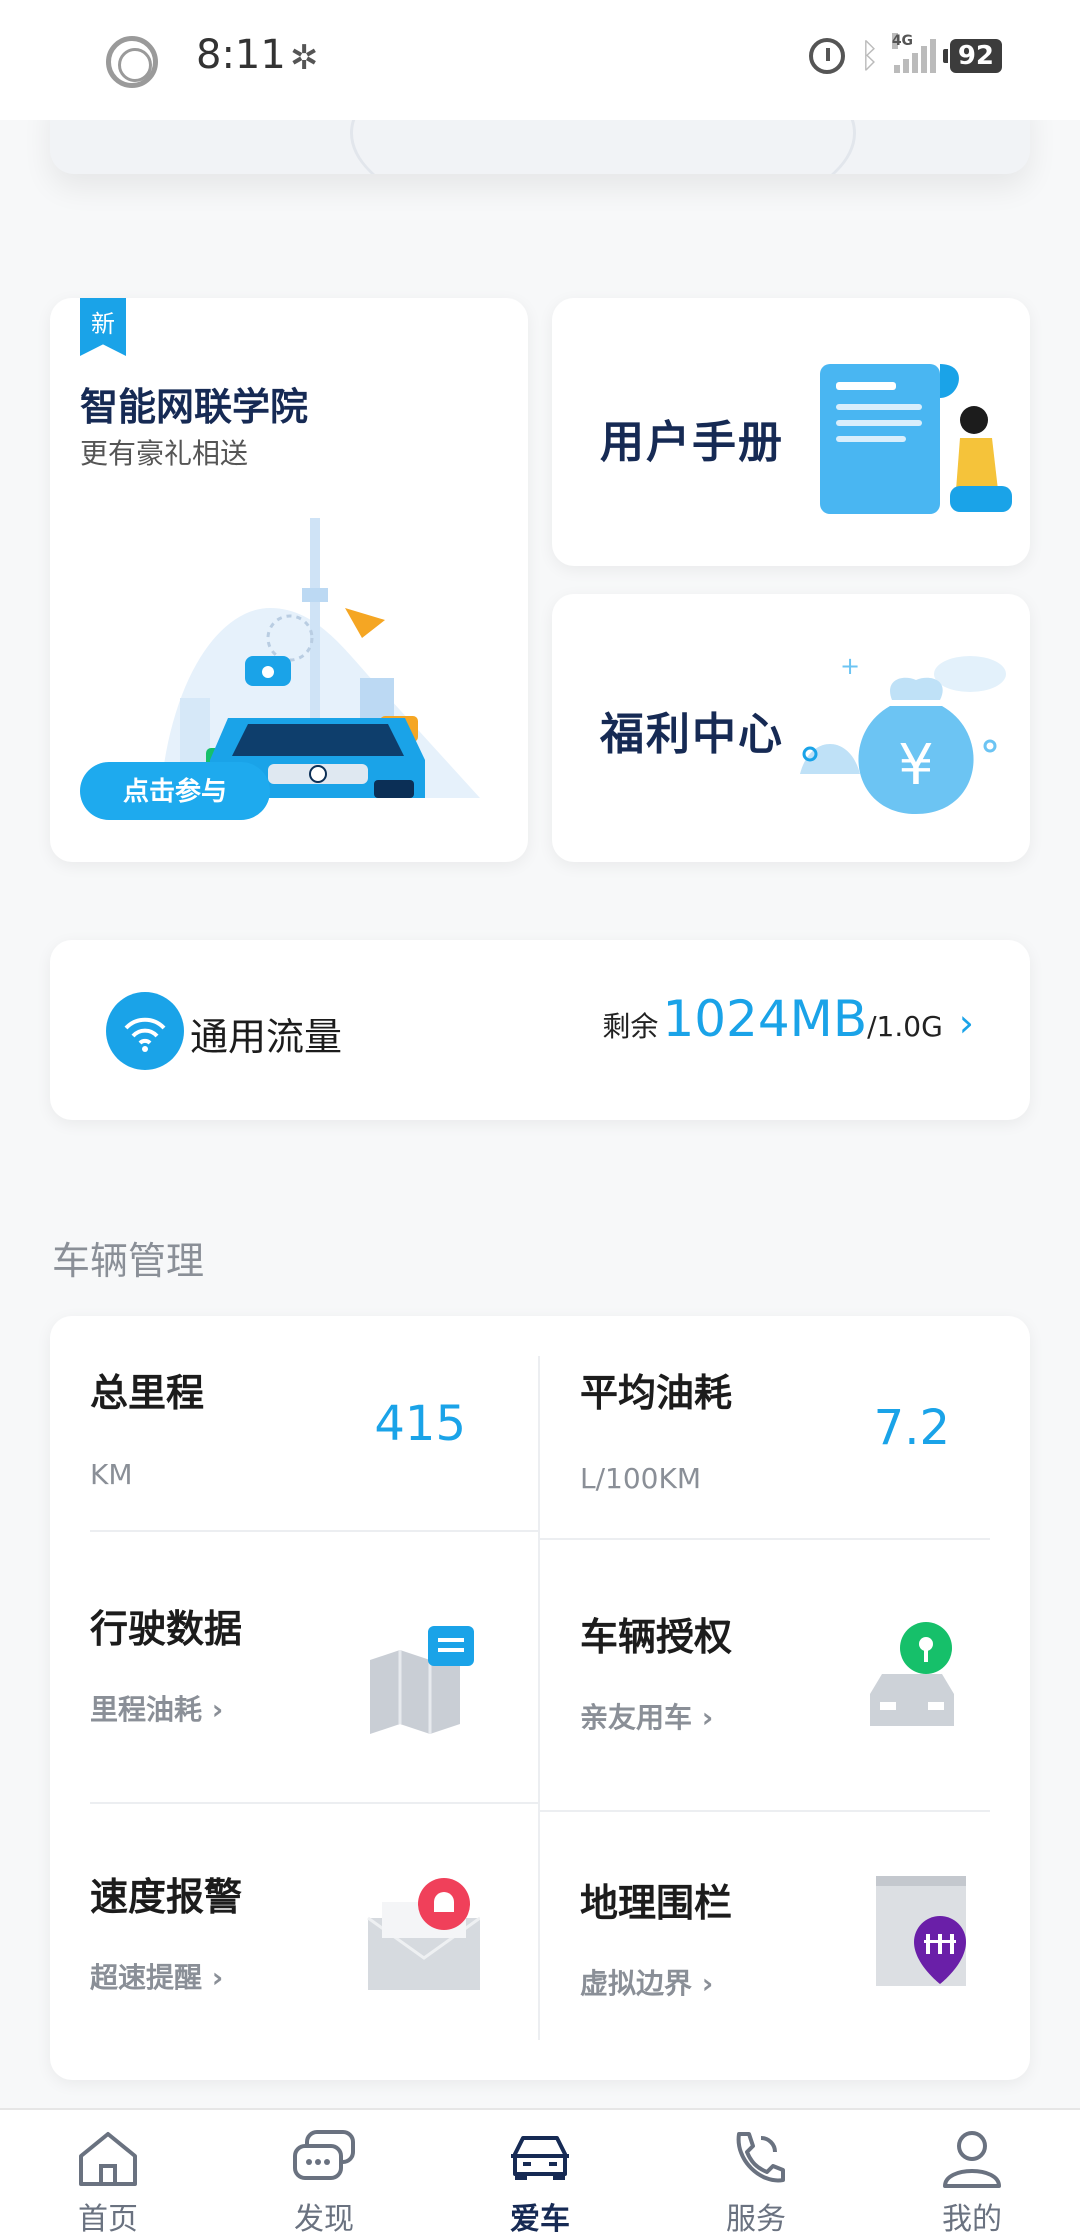 The image size is (1080, 2240). I want to click on data-total: /1.0G, so click(905, 1026).